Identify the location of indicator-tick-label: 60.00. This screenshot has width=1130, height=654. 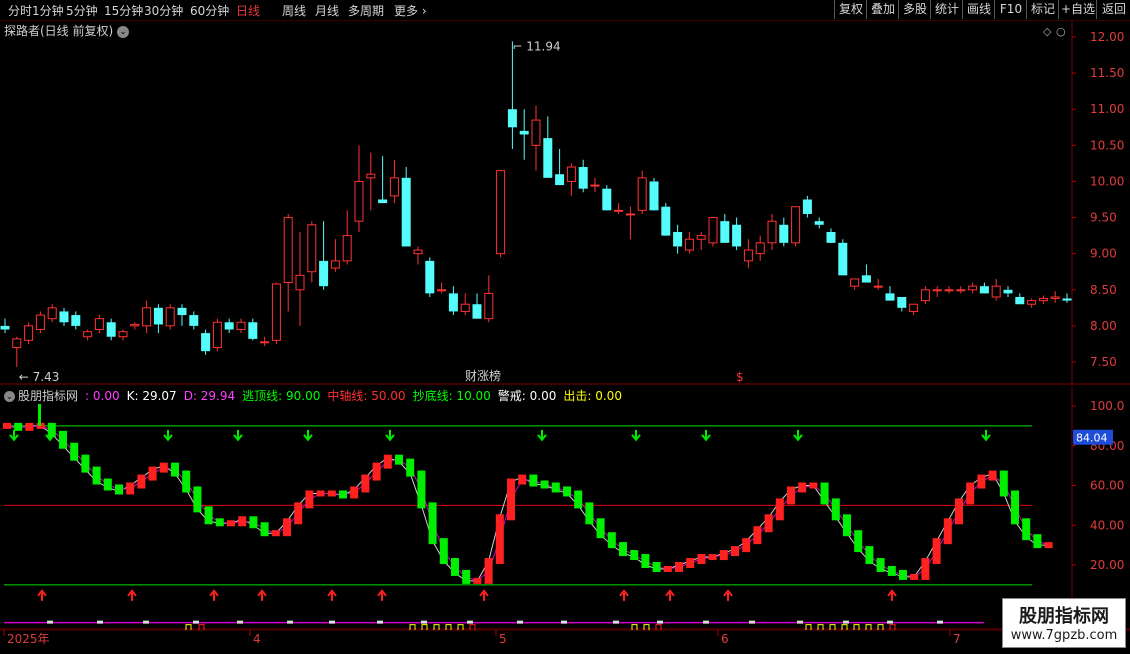
(1107, 486).